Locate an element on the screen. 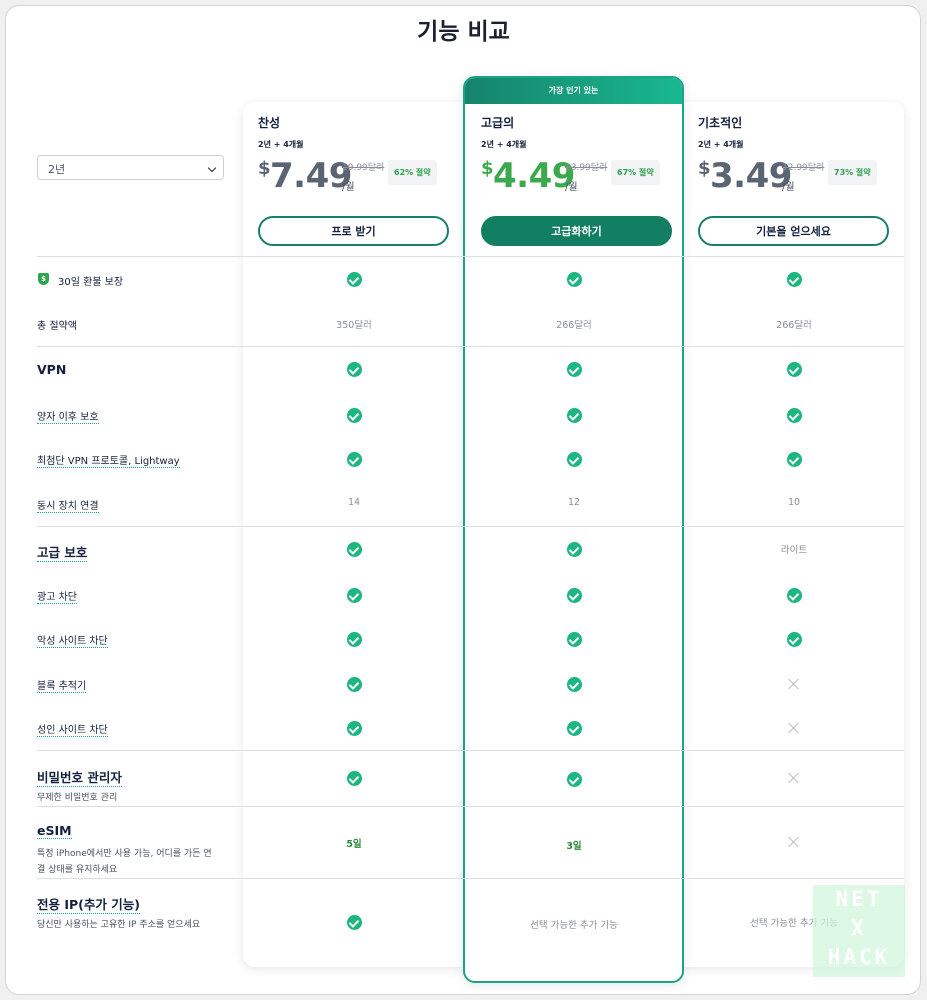 The height and width of the screenshot is (1000, 927). plan-pro: 찬성 2년 + 4개월 $ 7.49 19.99달러 /월 62% 절약 is located at coordinates (358, 157).